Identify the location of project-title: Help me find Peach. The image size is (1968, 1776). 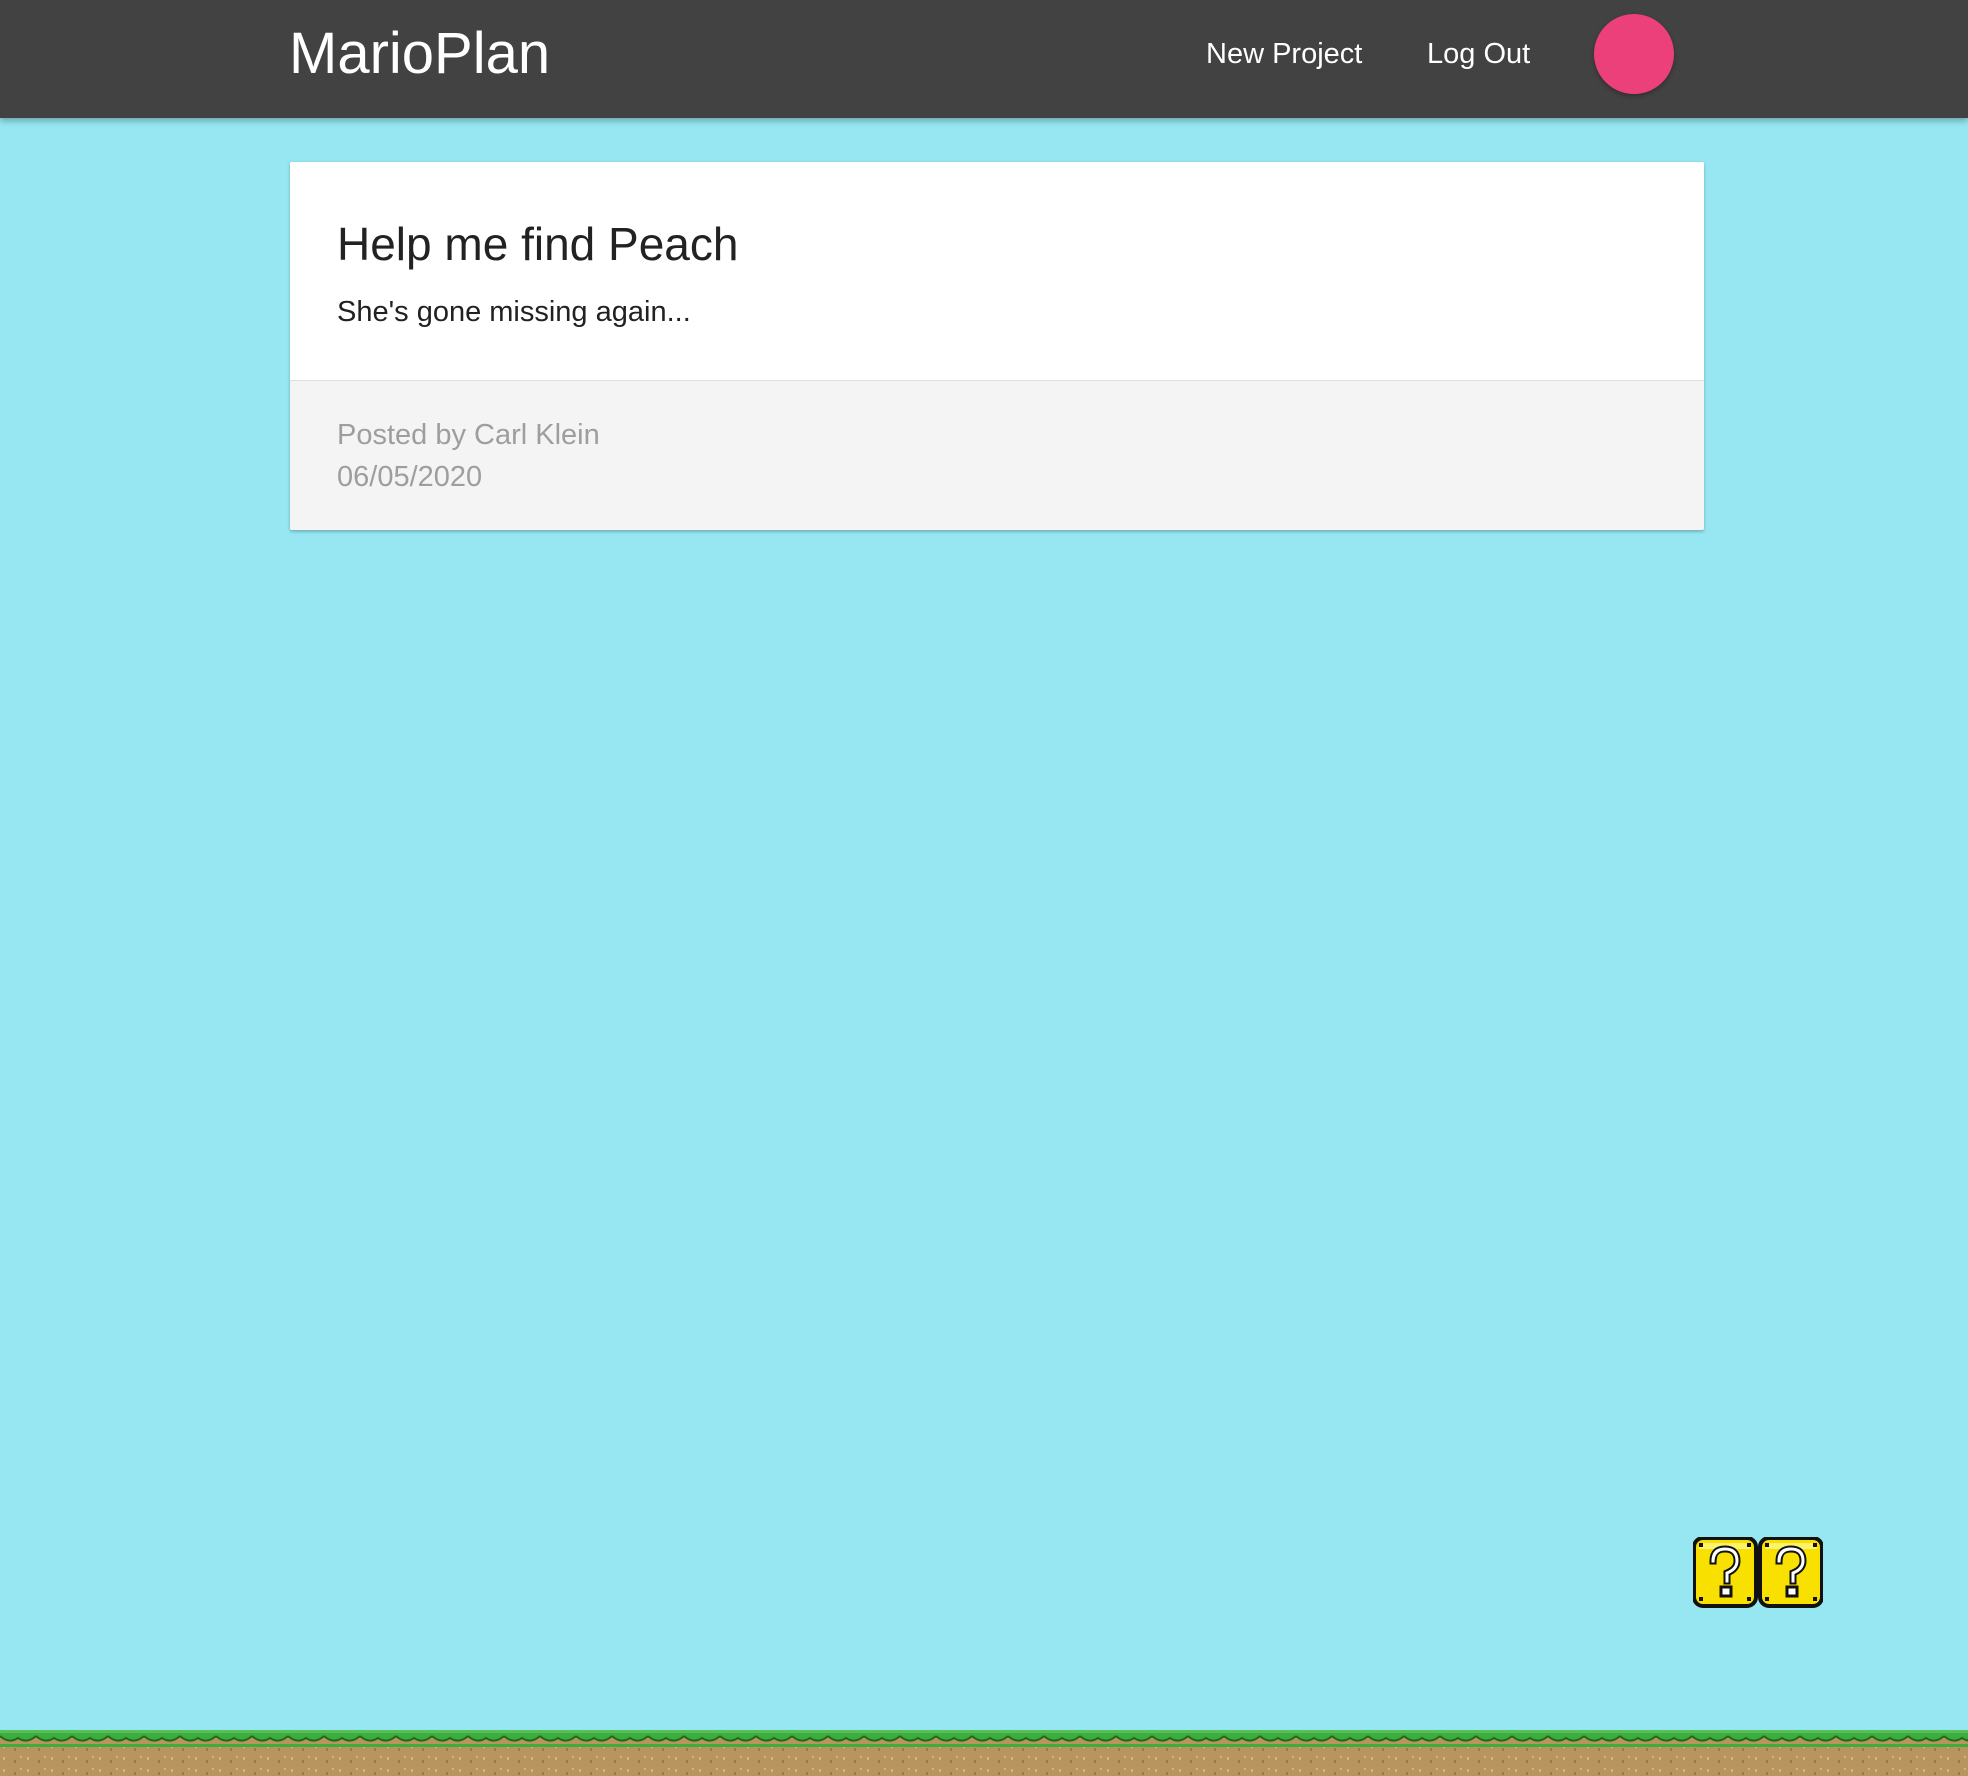
(538, 244).